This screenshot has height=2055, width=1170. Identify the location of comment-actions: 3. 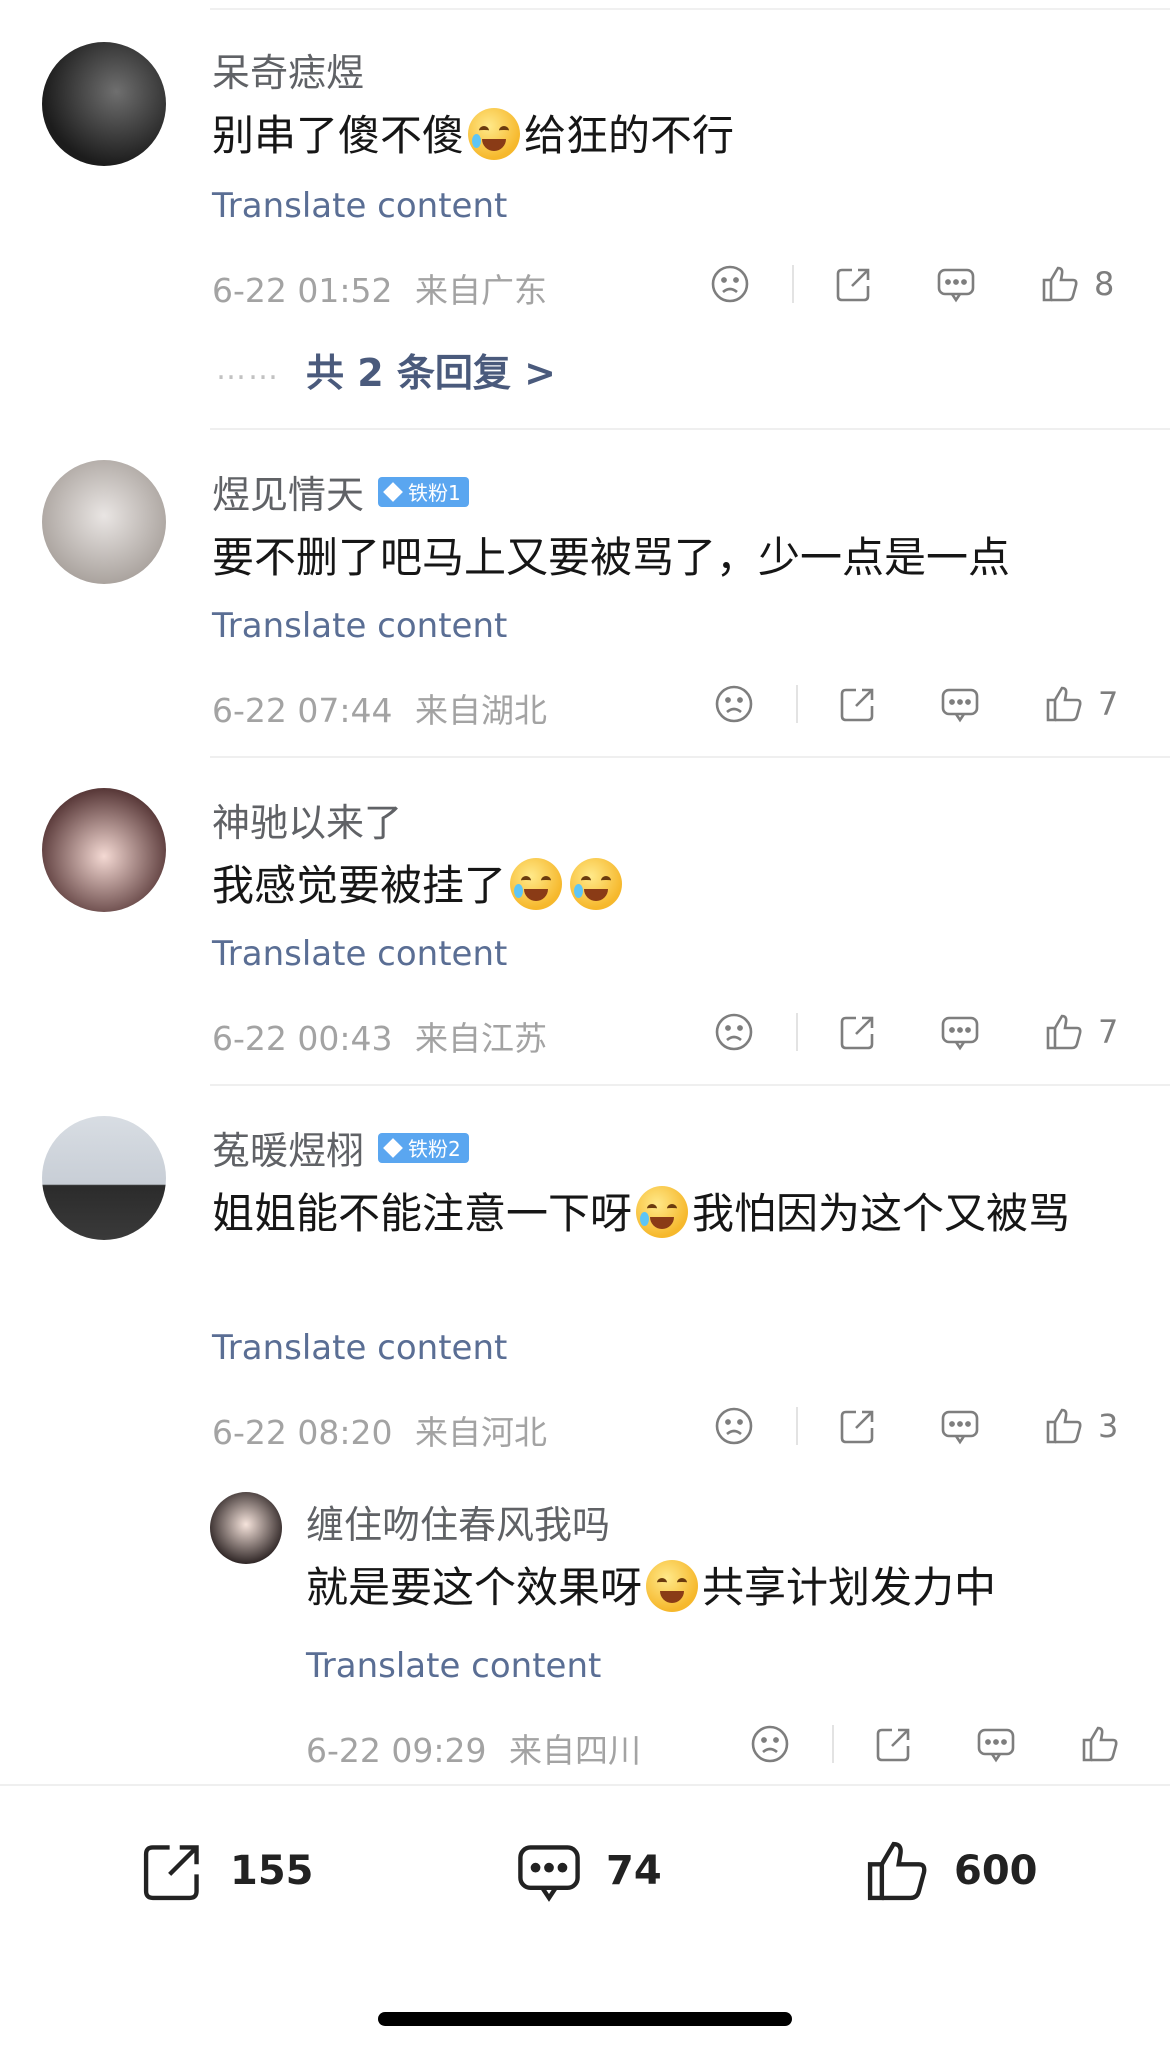
(915, 1426).